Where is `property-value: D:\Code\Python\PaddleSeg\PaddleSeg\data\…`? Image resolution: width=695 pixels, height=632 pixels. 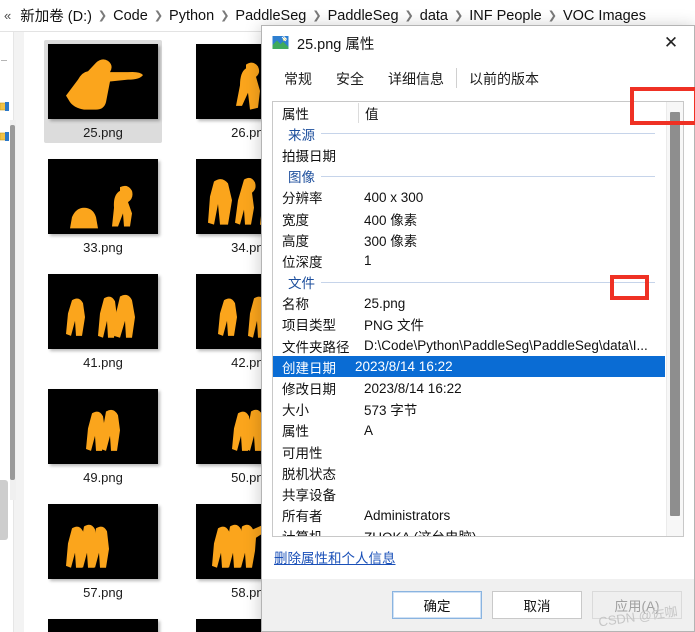
property-value: D:\Code\Python\PaddleSeg\PaddleSeg\data\… is located at coordinates (514, 345).